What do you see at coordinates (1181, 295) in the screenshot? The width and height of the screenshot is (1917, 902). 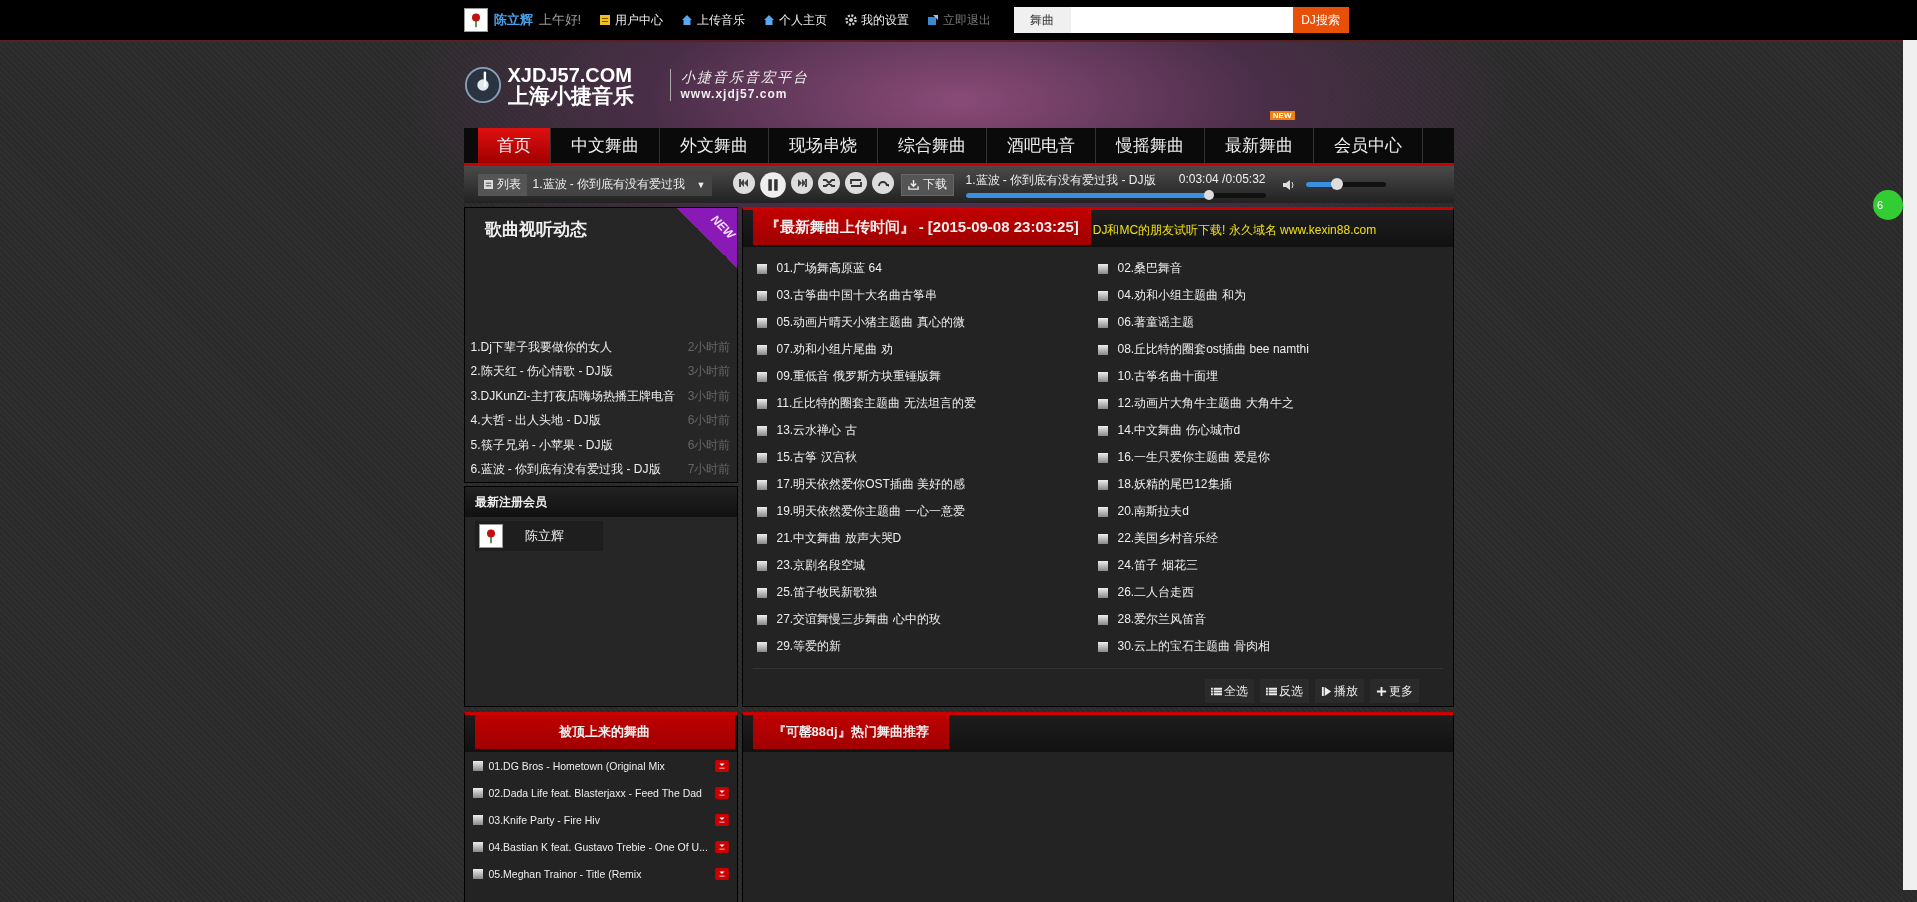 I see `song-link: 04.劝和小组主题曲 和为` at bounding box center [1181, 295].